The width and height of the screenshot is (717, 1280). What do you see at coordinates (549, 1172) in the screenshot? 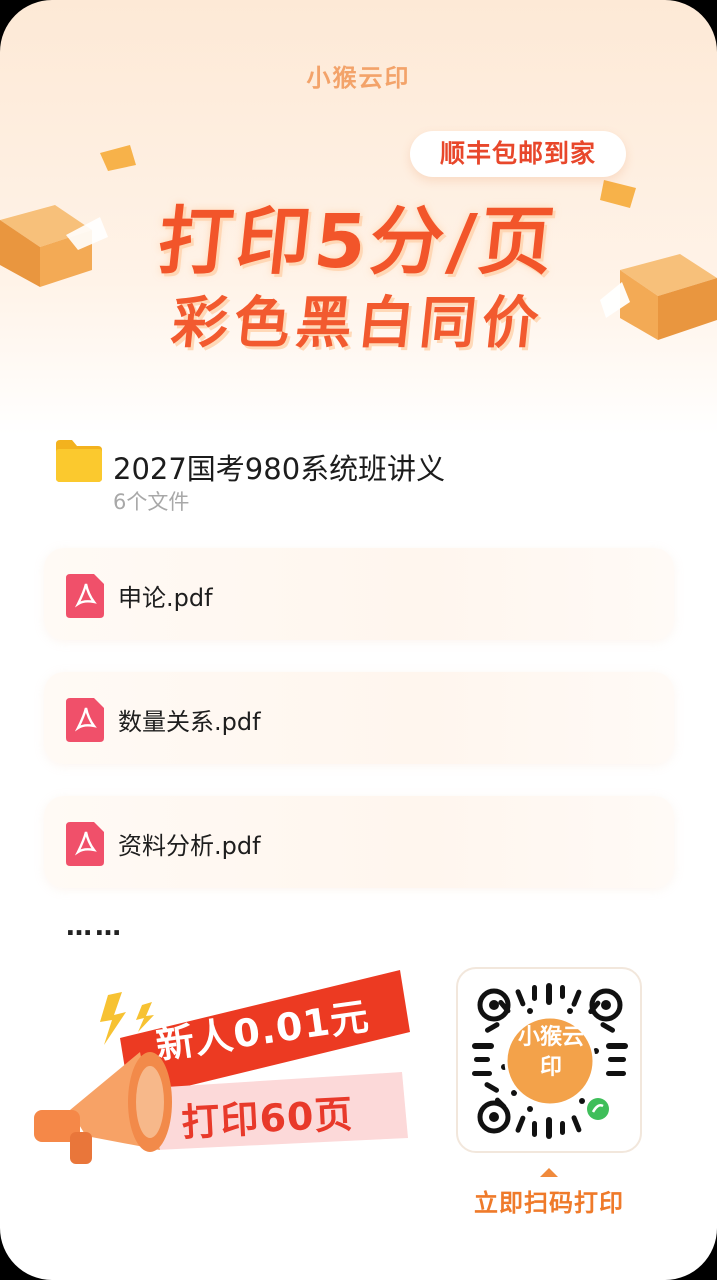
I see `arrow-up-icon` at bounding box center [549, 1172].